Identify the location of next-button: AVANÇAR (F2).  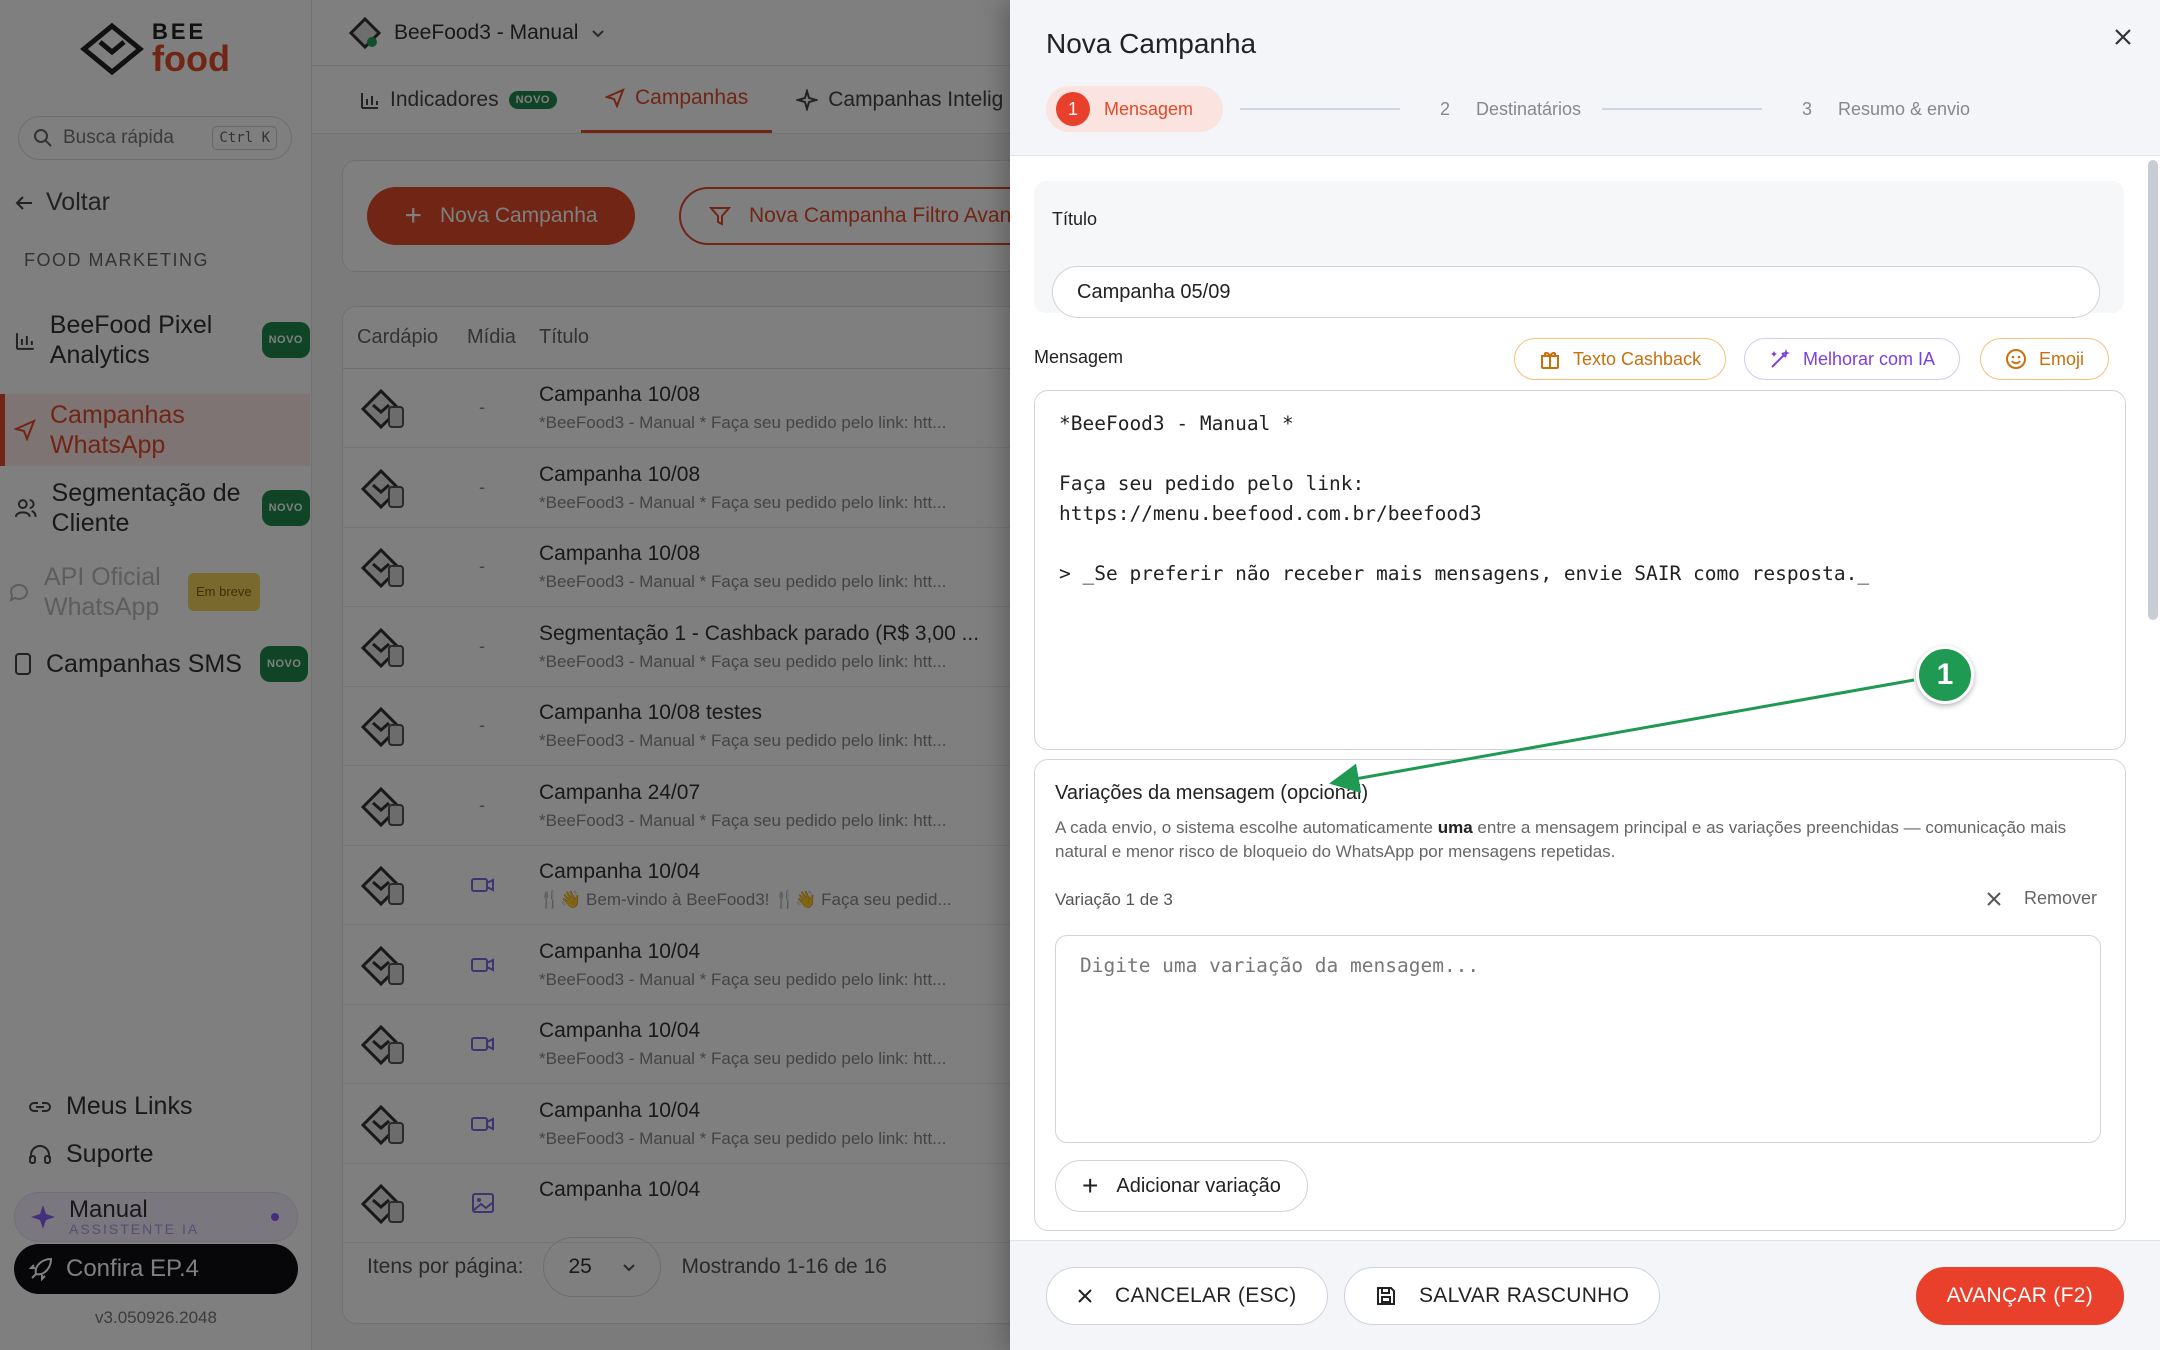
(2019, 1296).